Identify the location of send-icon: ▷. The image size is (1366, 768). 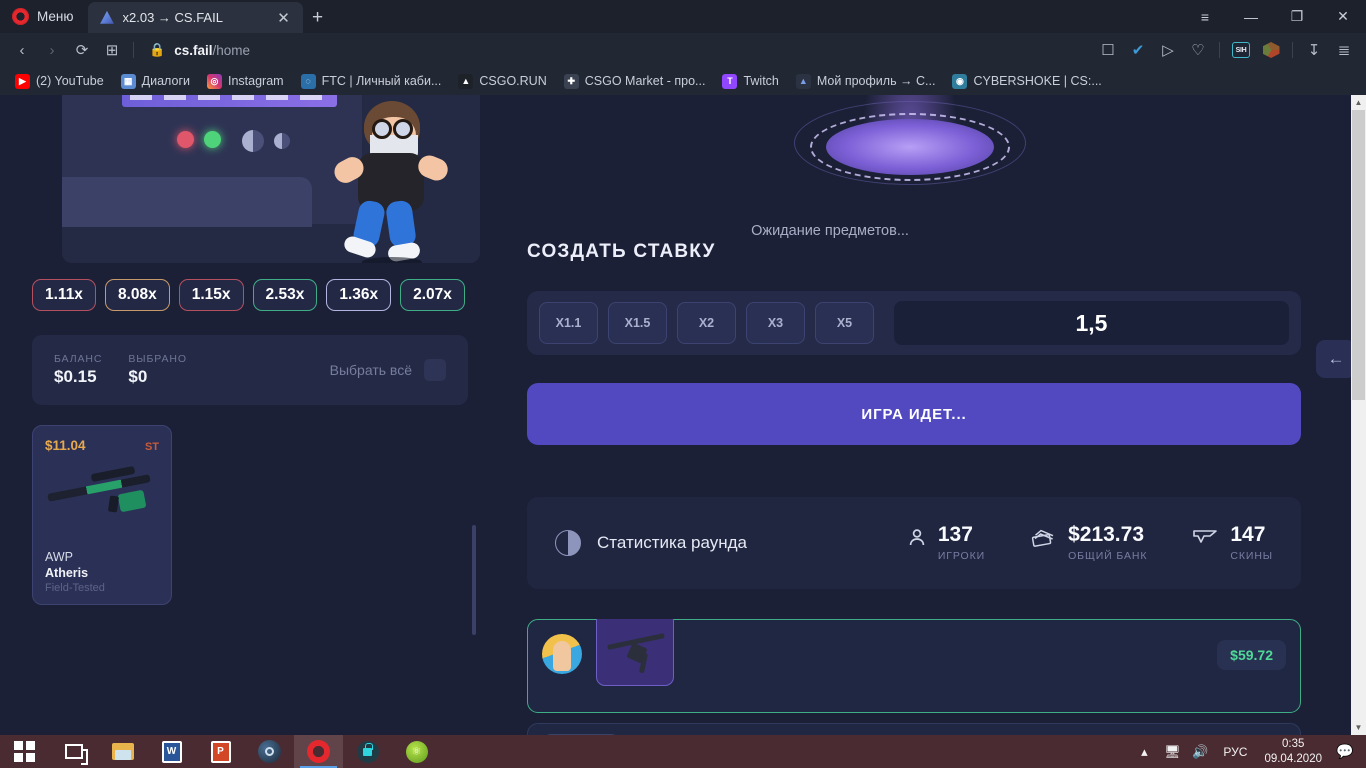
(1168, 50).